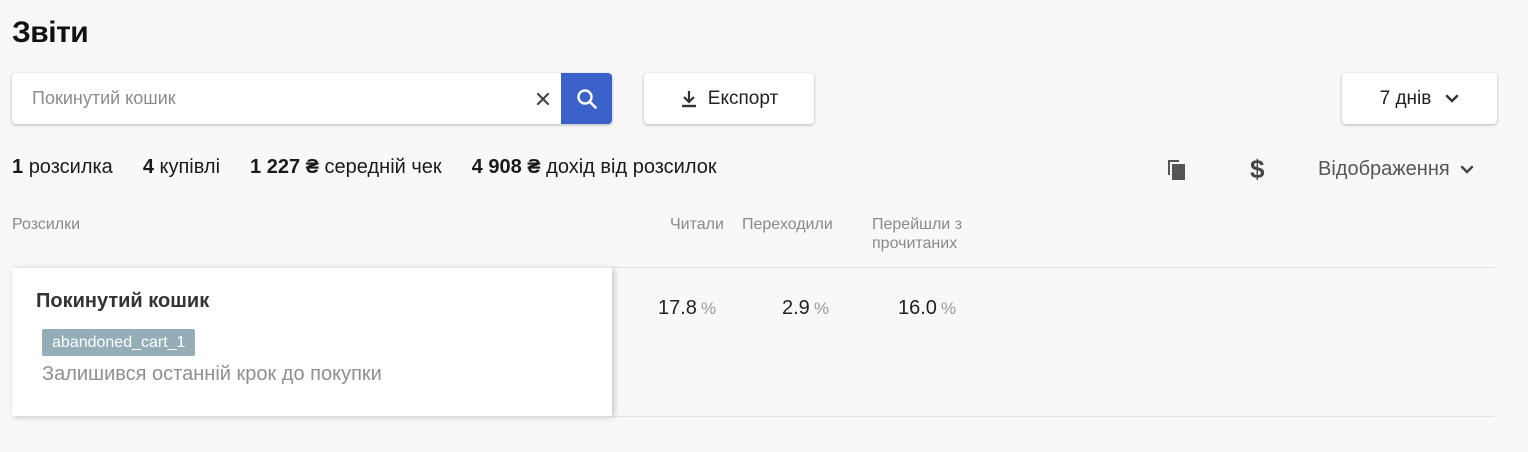  What do you see at coordinates (743, 98) in the screenshot?
I see `export-label: Експорт` at bounding box center [743, 98].